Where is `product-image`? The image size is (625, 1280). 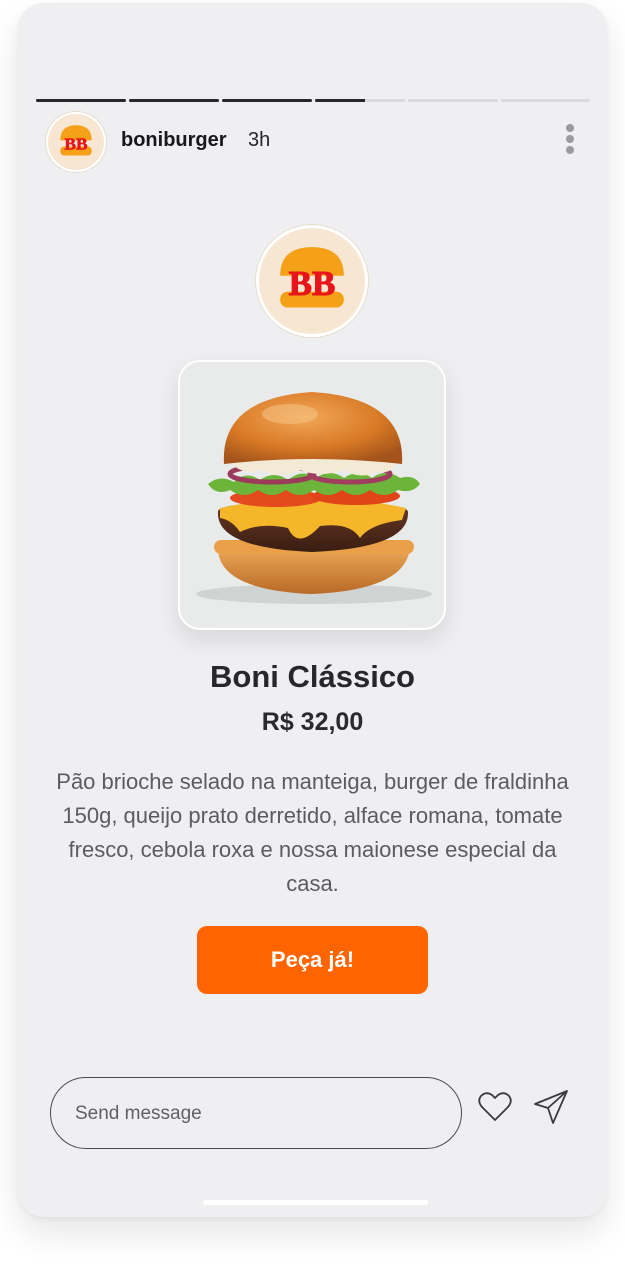
product-image is located at coordinates (312, 495).